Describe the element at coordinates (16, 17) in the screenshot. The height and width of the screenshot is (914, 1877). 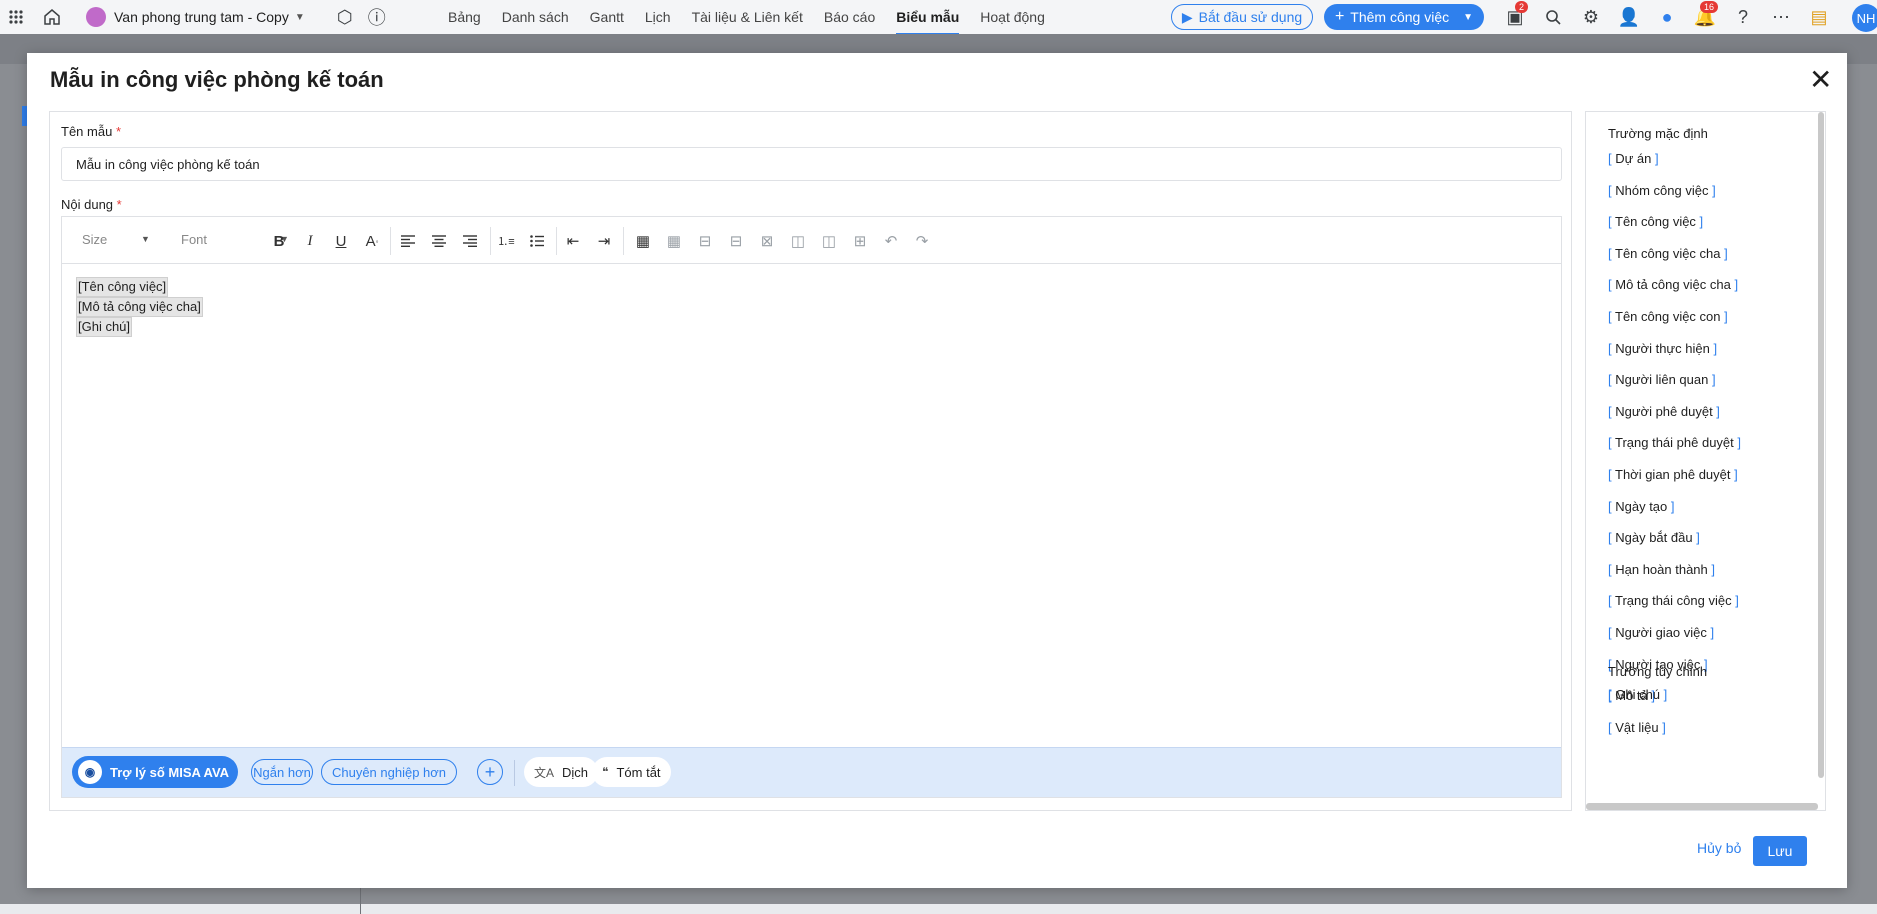
I see `apps-grid-icon` at that location.